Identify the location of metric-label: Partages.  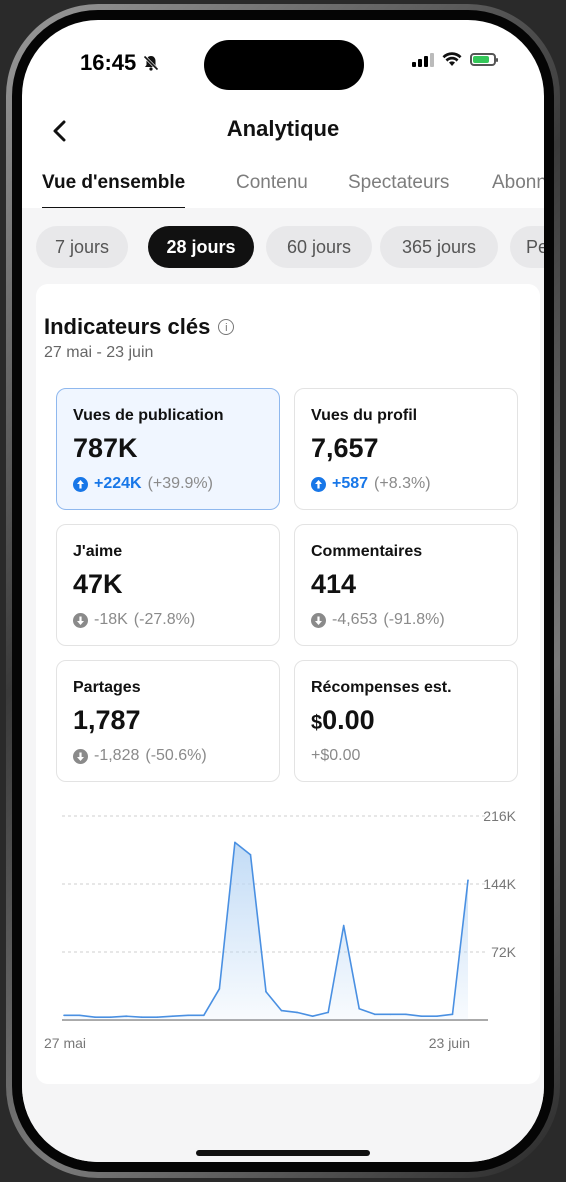
(107, 687).